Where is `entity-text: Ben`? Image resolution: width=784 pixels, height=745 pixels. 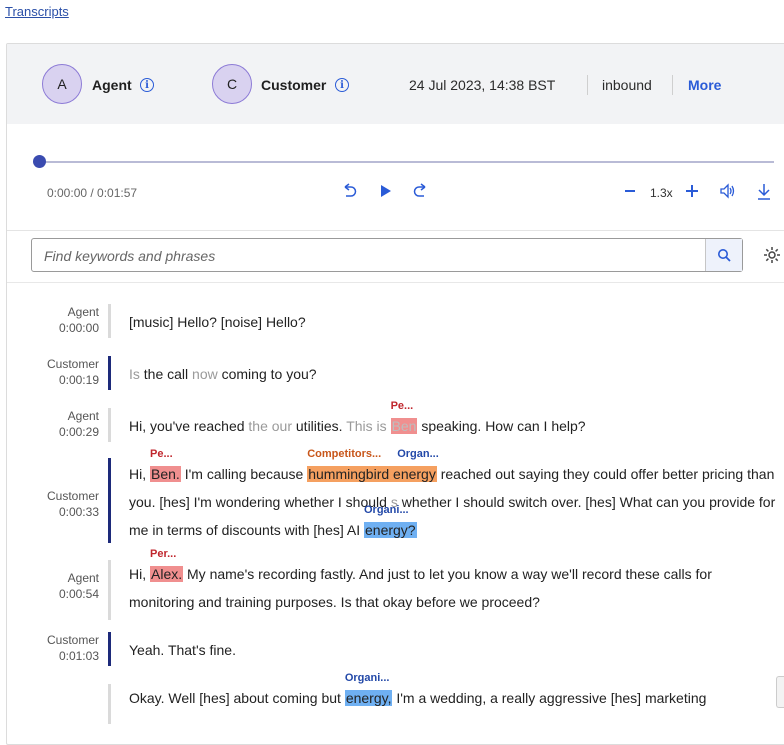
entity-text: Ben is located at coordinates (404, 426).